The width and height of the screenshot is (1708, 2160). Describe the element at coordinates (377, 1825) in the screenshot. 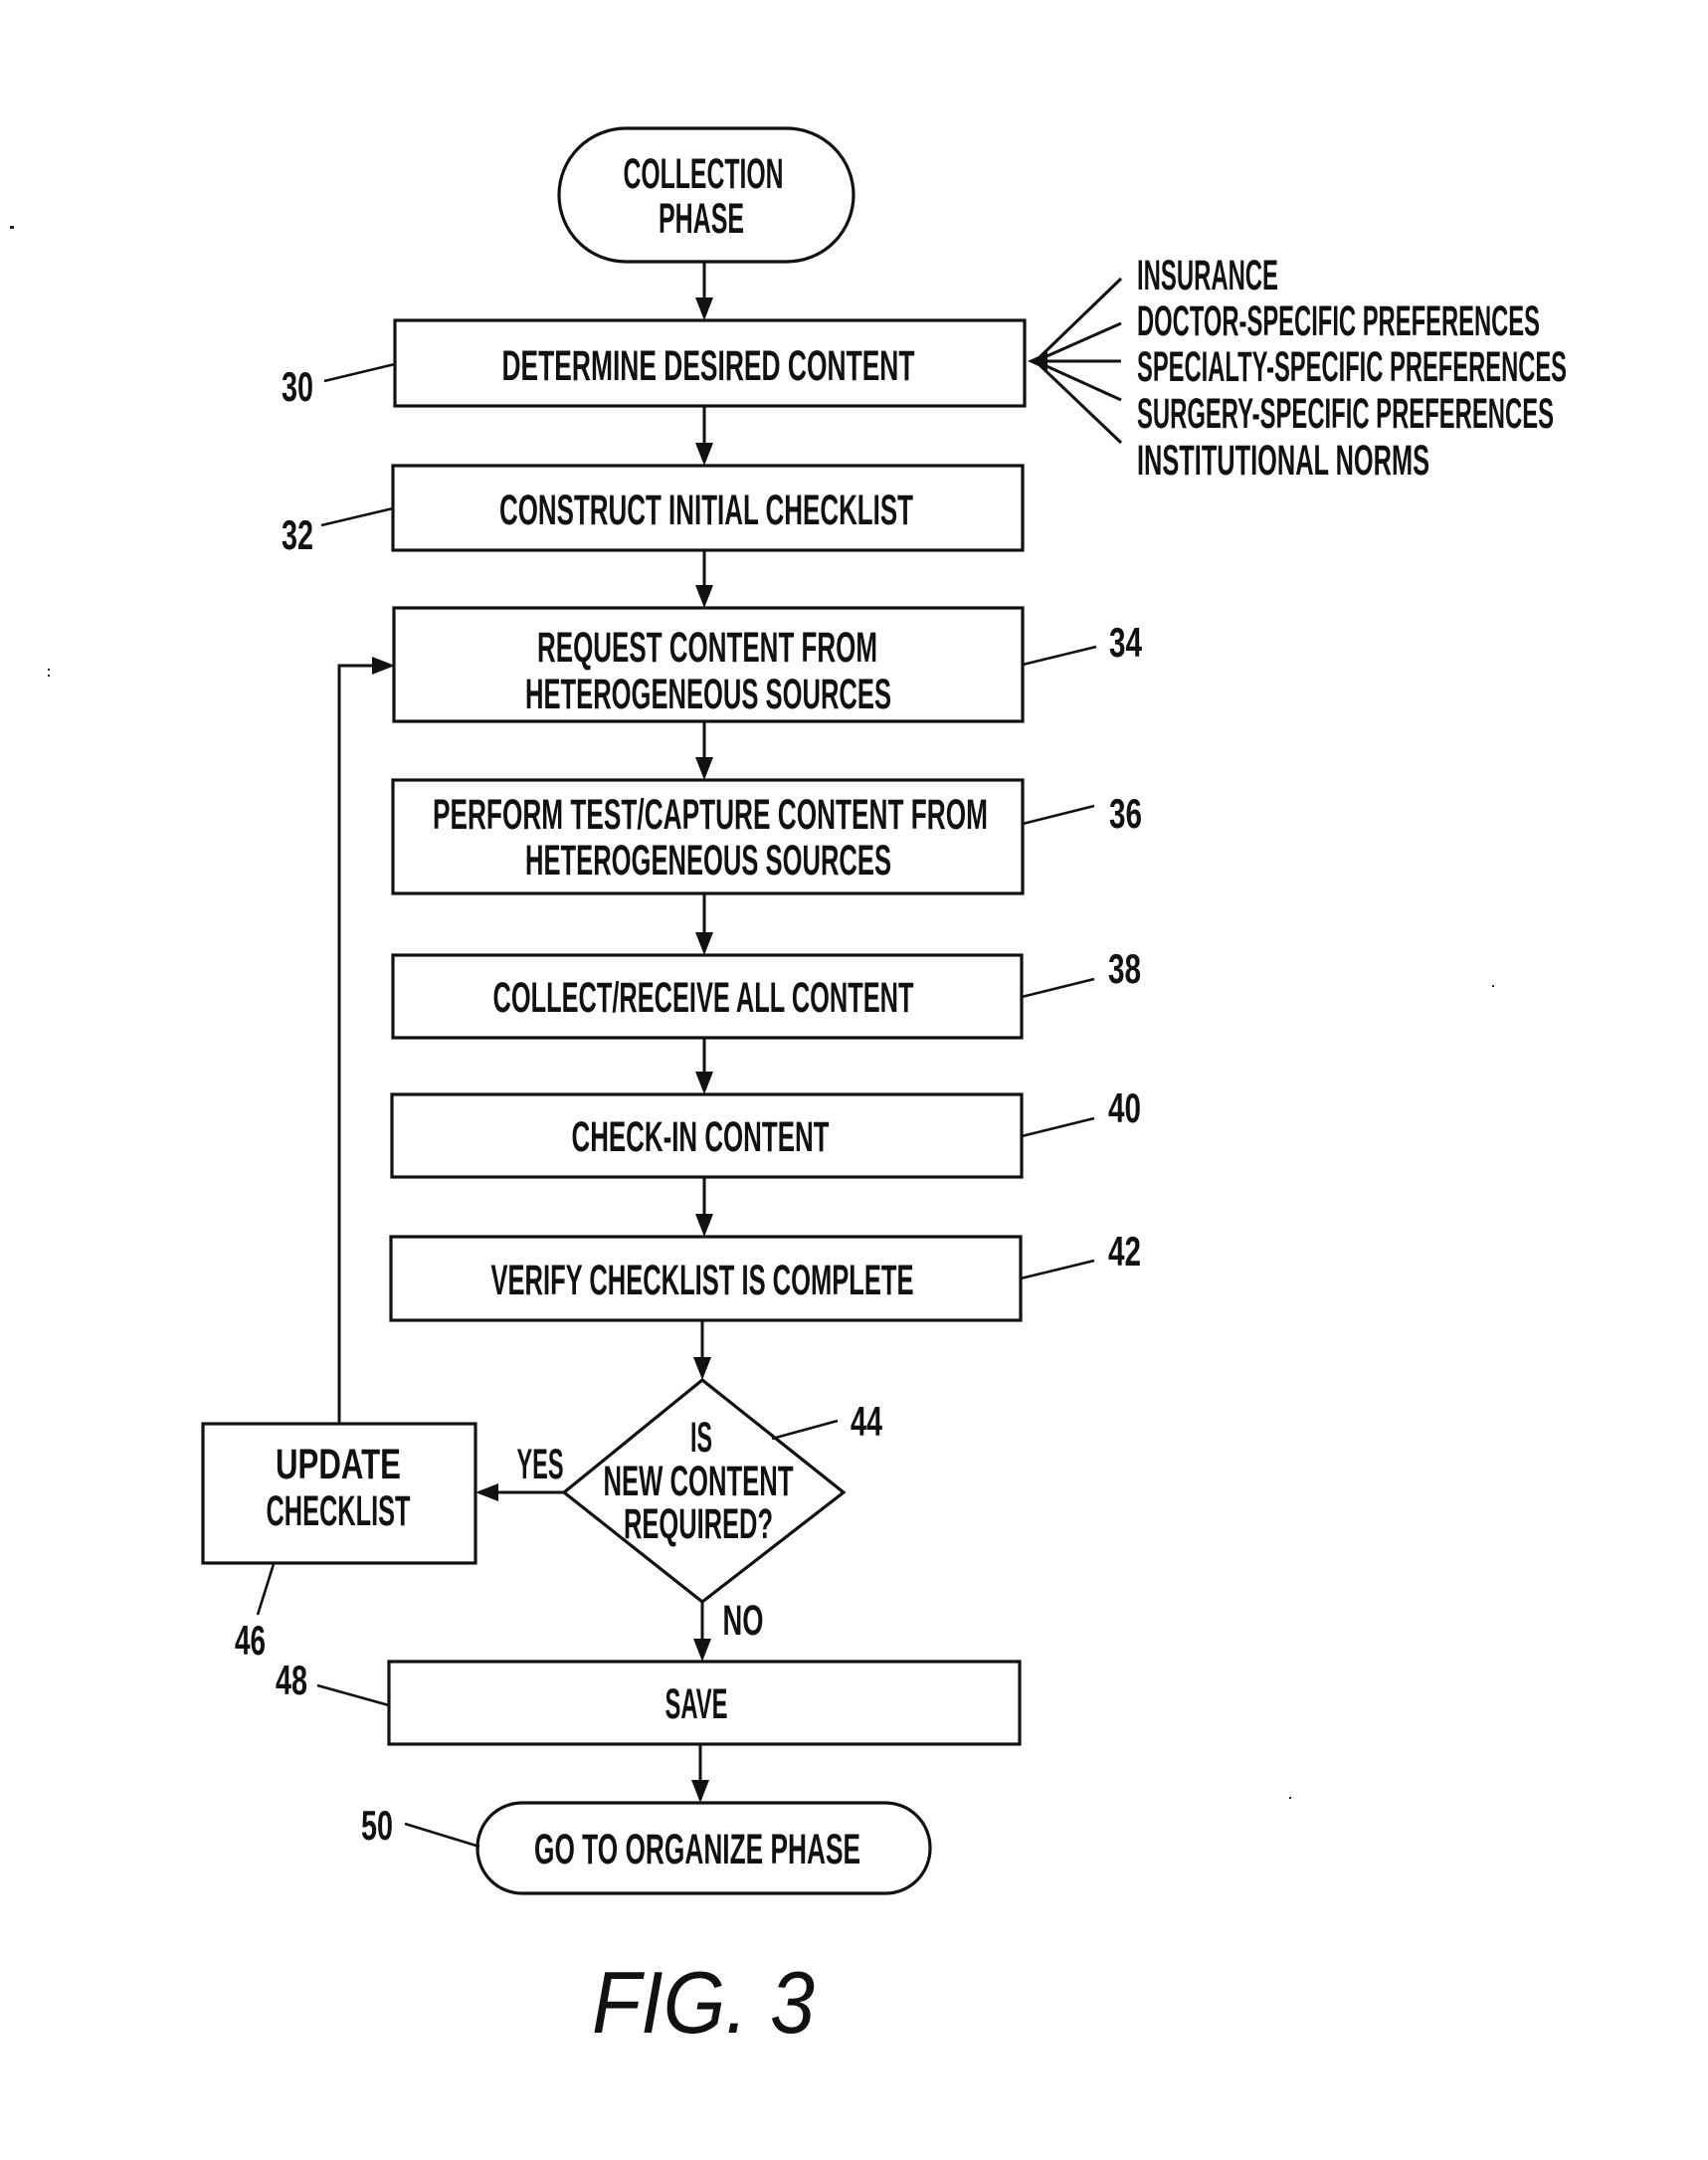

I see `ref-50: 50` at that location.